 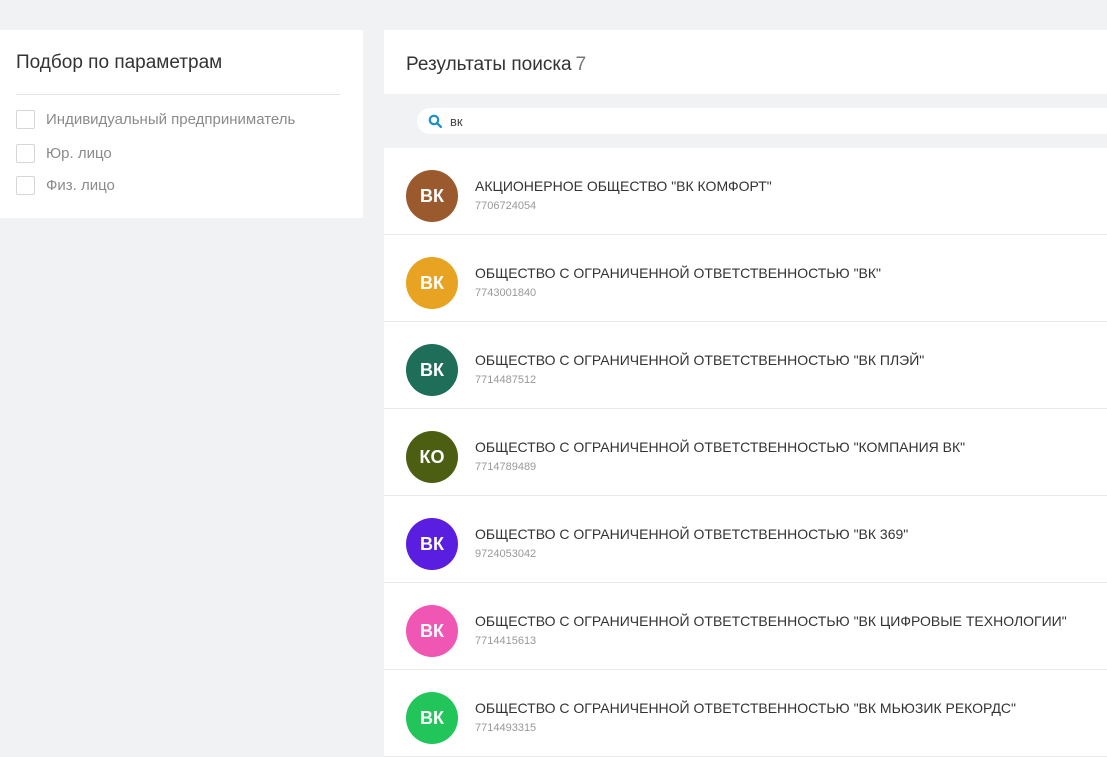 I want to click on filter-option-legal-entity: Юр. лицо, so click(x=64, y=153).